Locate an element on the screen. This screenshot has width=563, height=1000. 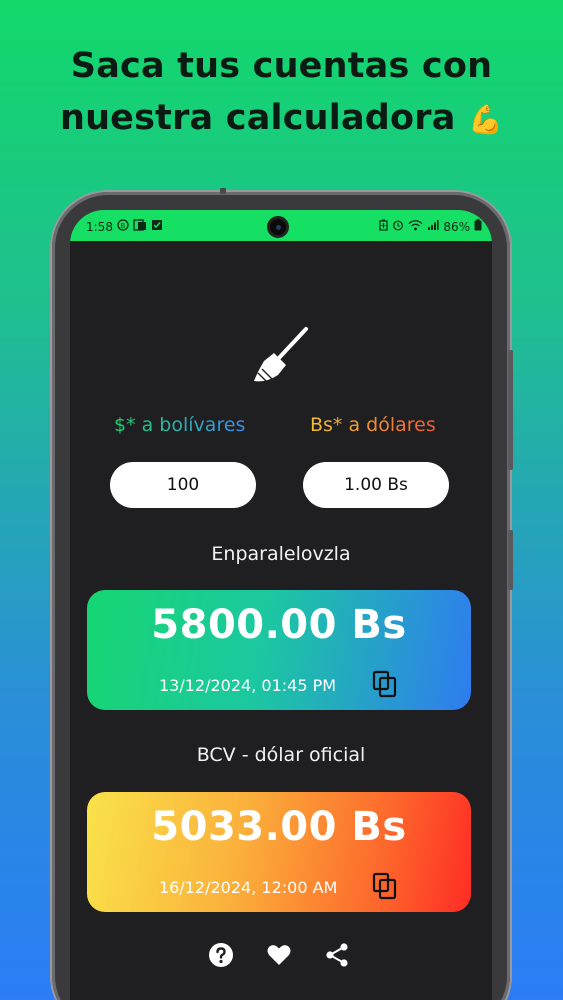
headline-line-2-text: nuestra calculadora is located at coordinates (257, 118).